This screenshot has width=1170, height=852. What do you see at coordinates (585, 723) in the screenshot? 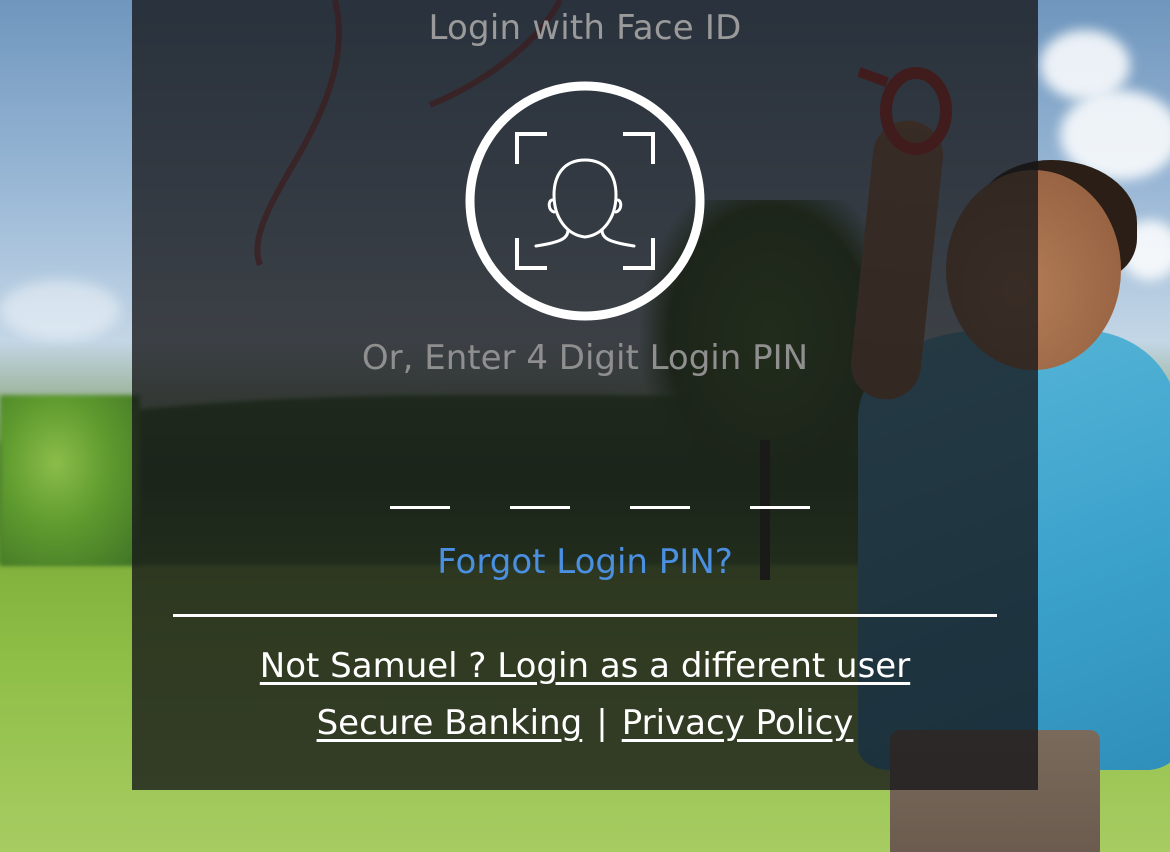
I see `footer-links: Secure Banking | Privacy Policy` at bounding box center [585, 723].